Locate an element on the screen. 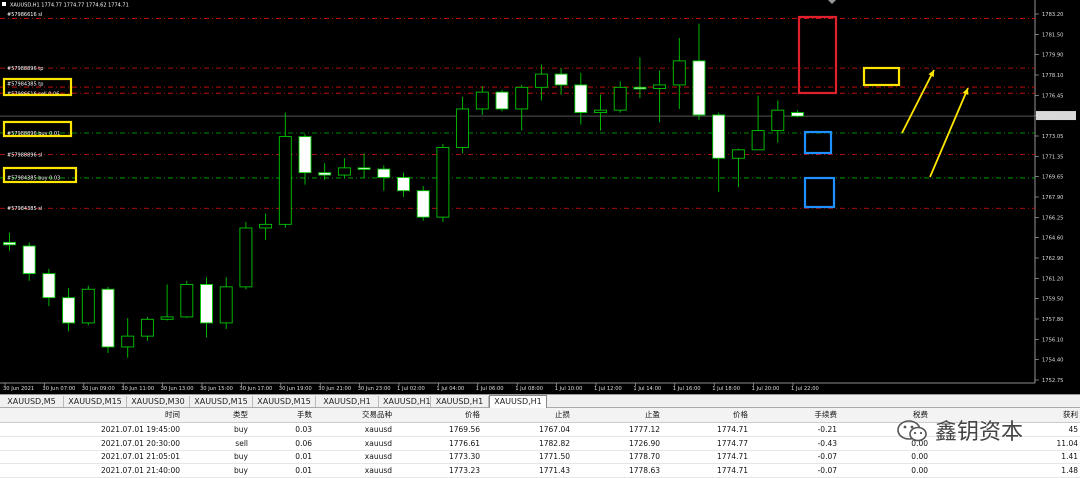  col-header-current-price: 价格 is located at coordinates (708, 415).